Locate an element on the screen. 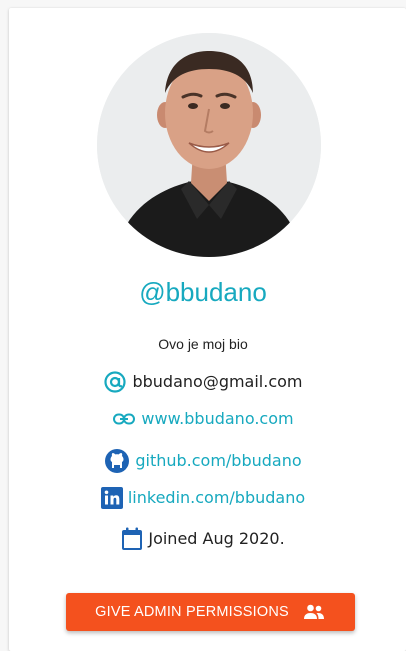  give-admin-permissions-button: GIVE ADMIN PERMISSIONS is located at coordinates (210, 612).